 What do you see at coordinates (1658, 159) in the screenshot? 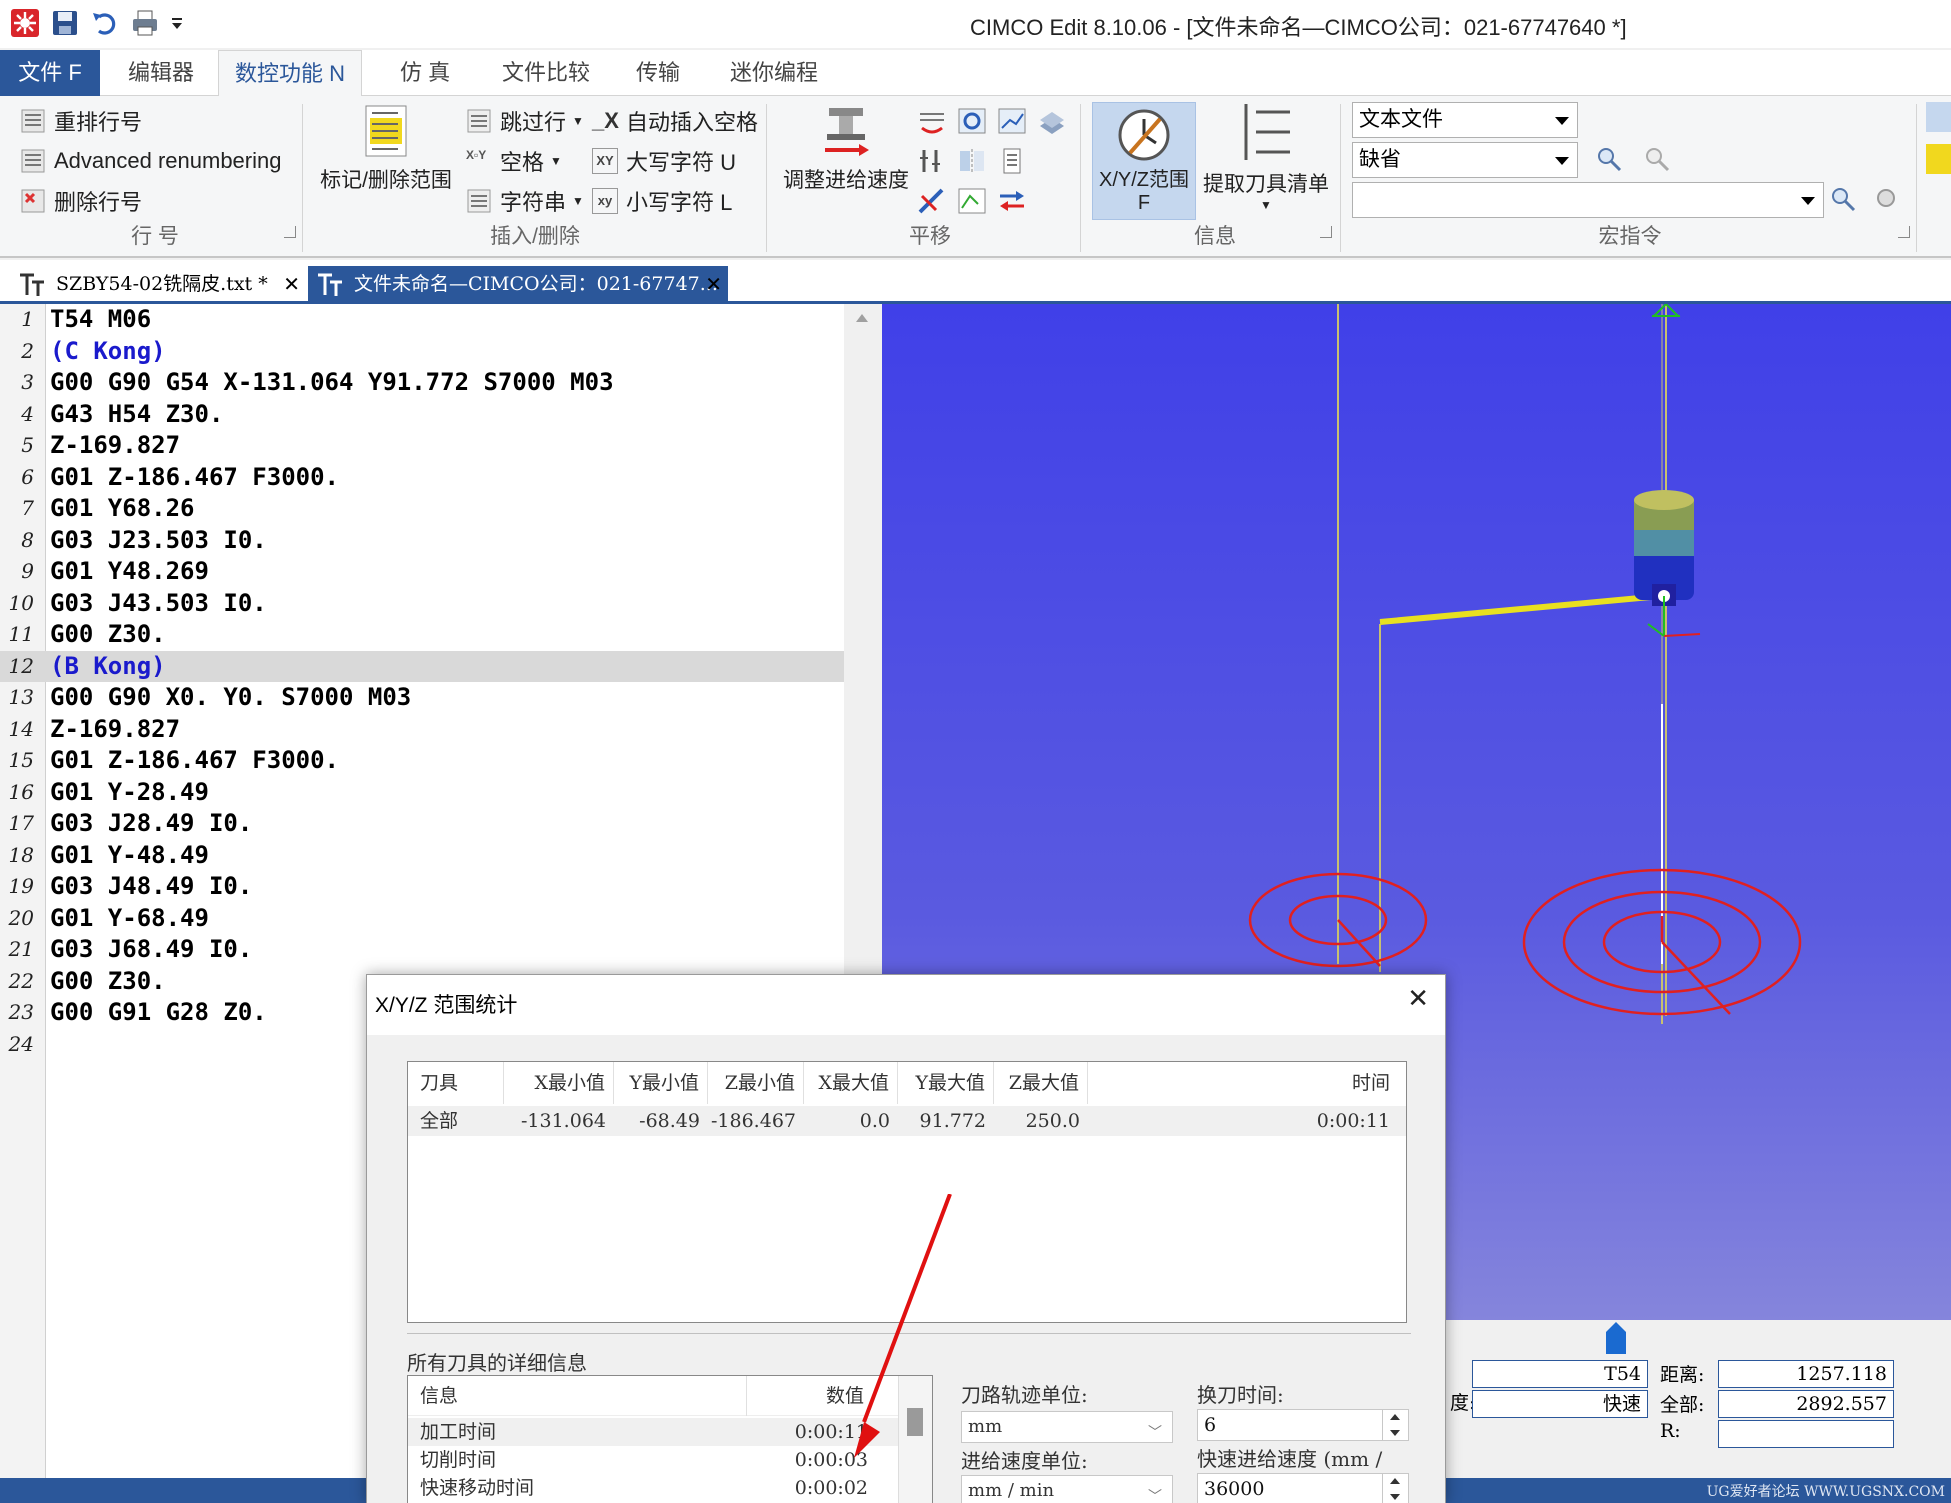
I see `macro-find-icon` at bounding box center [1658, 159].